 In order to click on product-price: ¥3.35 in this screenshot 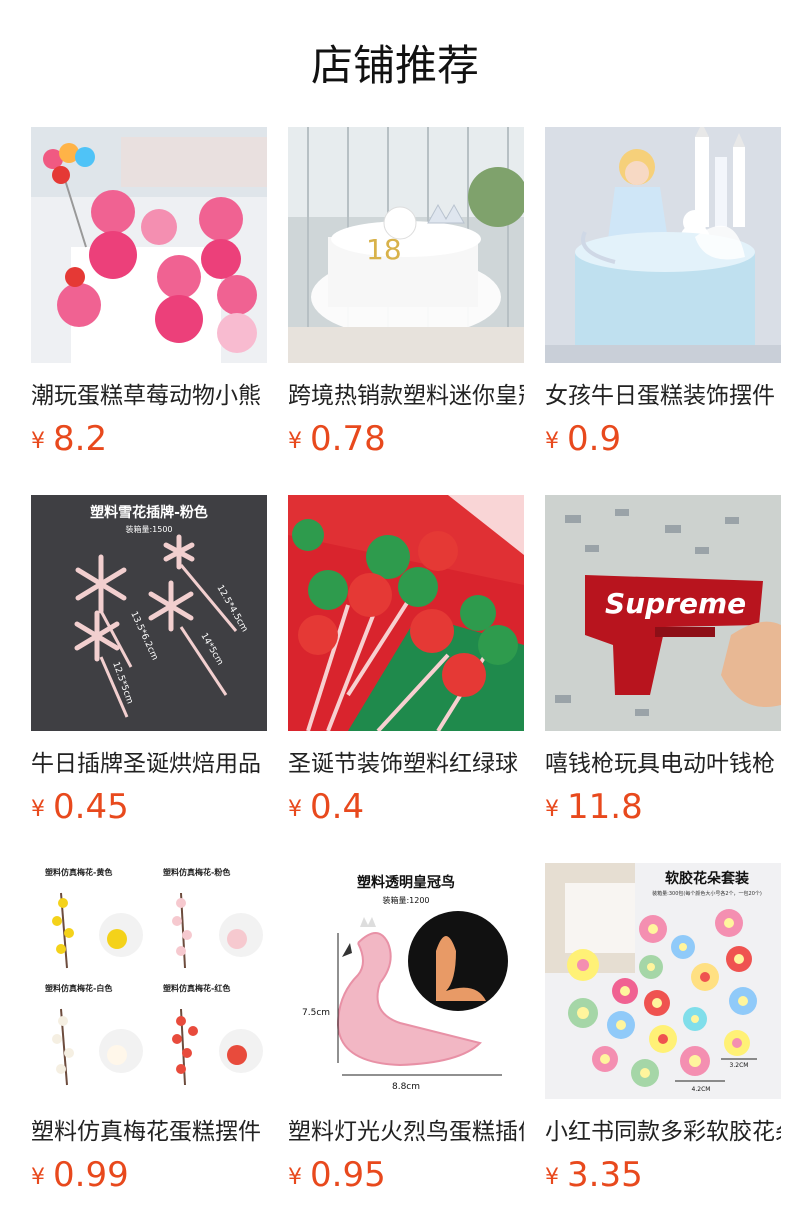, I will do `click(594, 1175)`.